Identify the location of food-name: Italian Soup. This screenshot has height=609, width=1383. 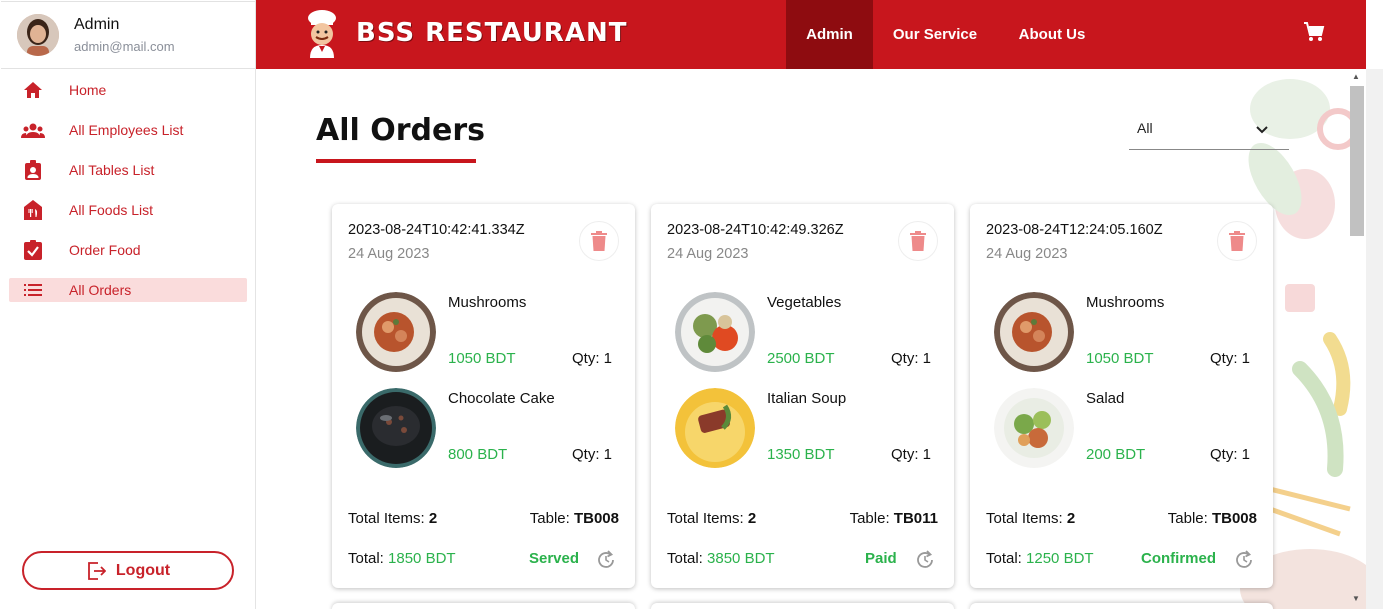
(807, 398).